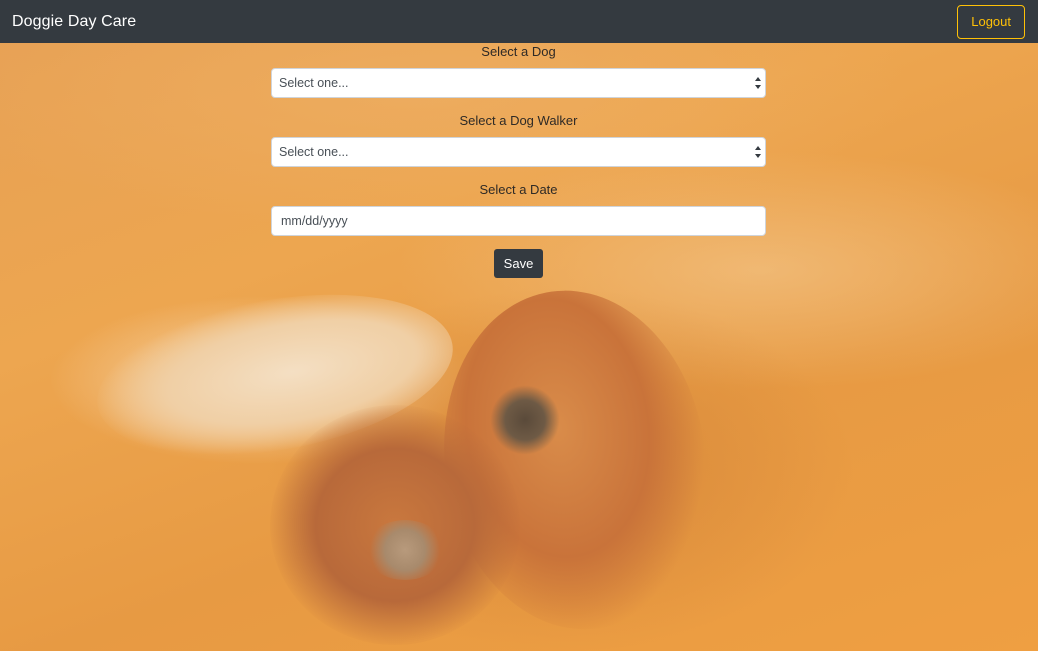 Image resolution: width=1038 pixels, height=651 pixels. I want to click on date-group: Select a Date, so click(518, 208).